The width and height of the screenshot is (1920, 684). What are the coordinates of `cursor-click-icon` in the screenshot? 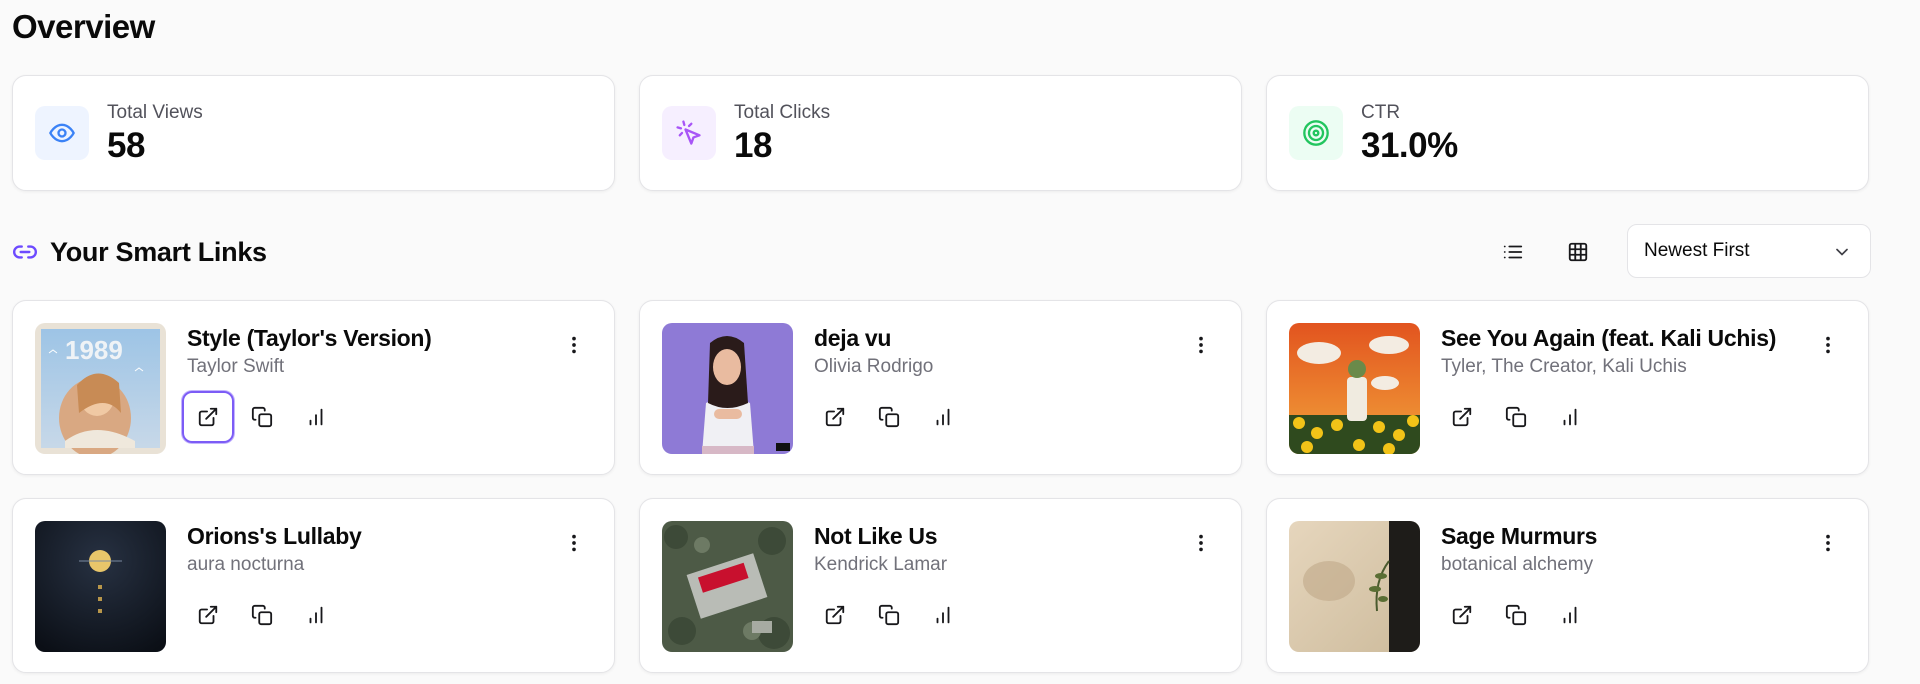 It's located at (689, 133).